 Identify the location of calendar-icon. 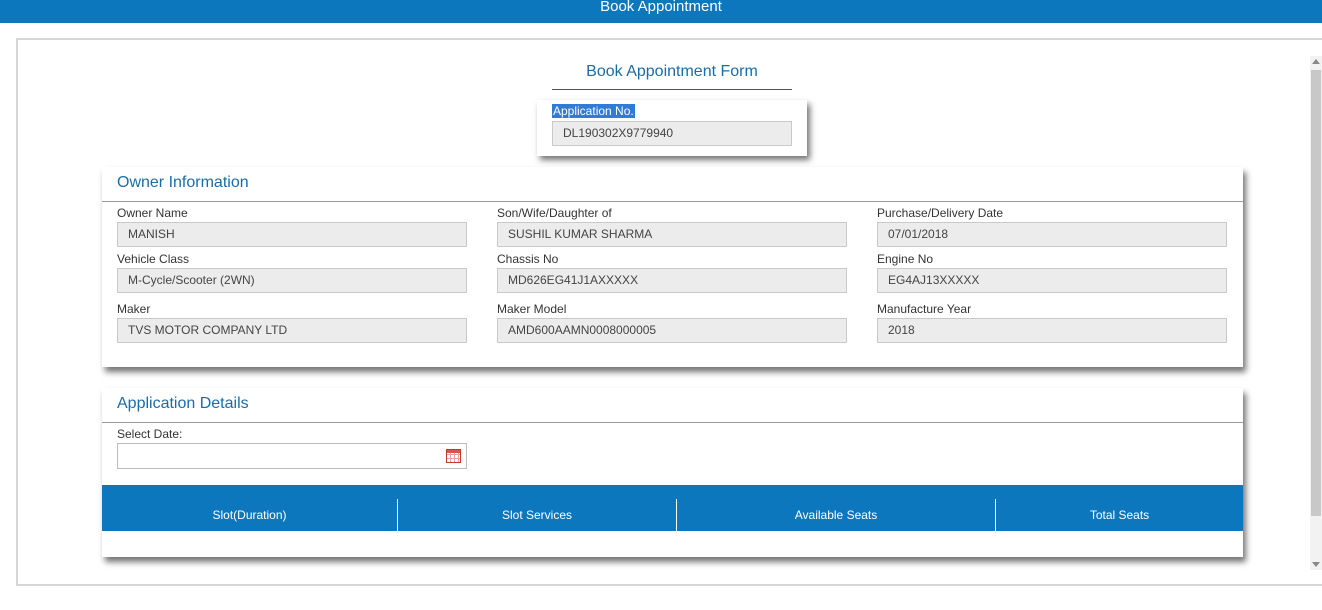
(453, 456).